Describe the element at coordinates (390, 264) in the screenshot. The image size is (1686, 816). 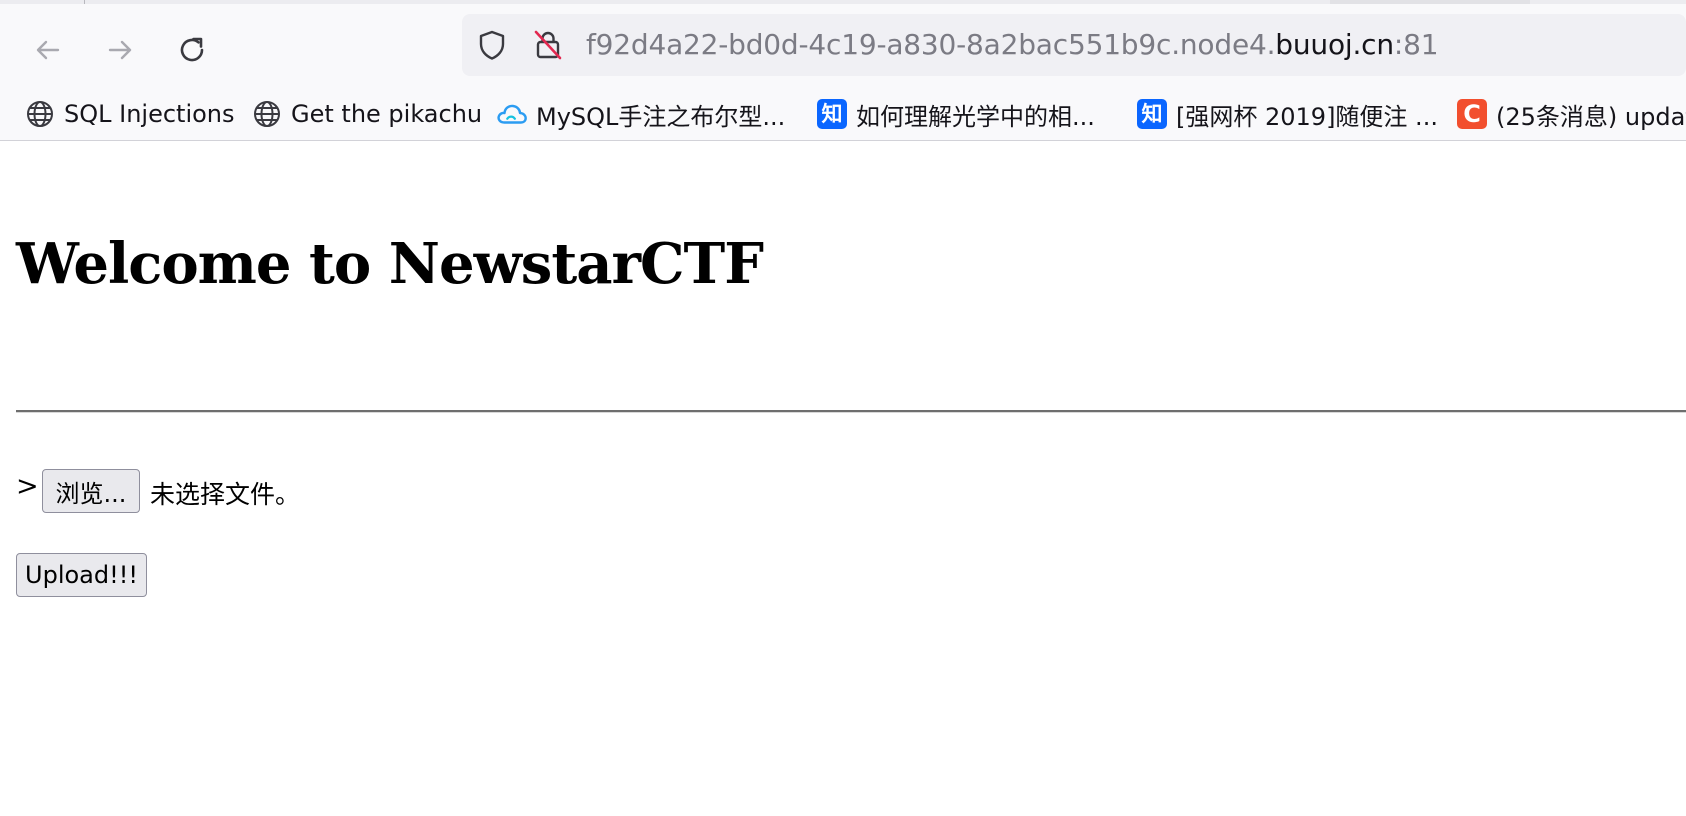
I see `page-title: Welcome to NewstarCTF` at that location.